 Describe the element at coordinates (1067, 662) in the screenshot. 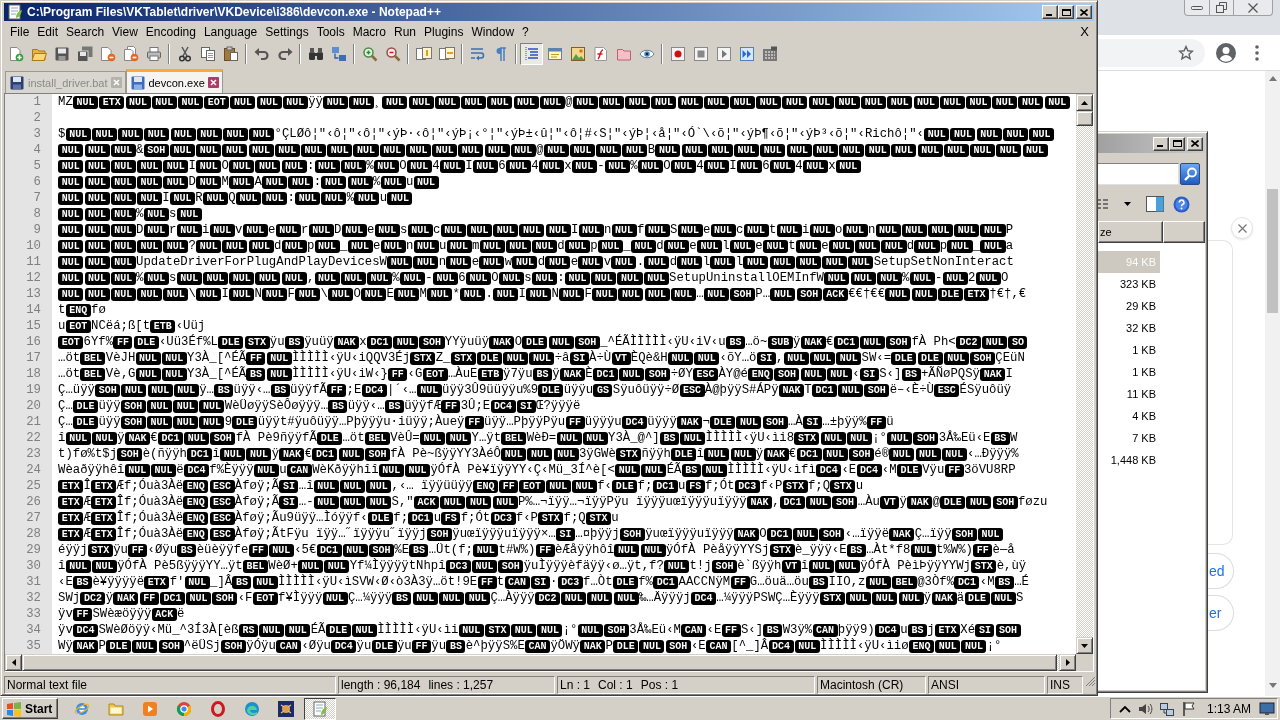

I see `scroll-right-button` at that location.